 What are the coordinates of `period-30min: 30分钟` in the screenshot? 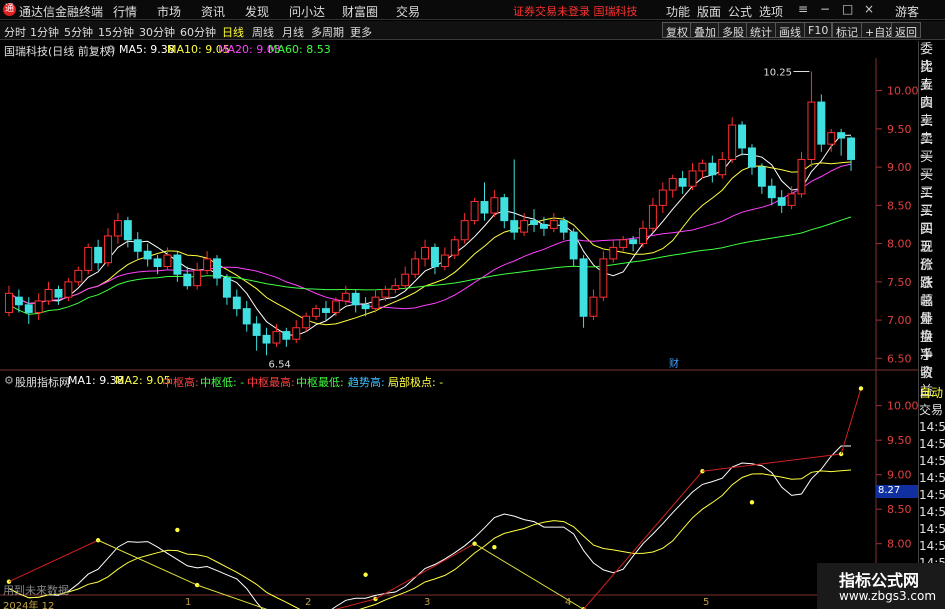 It's located at (157, 32).